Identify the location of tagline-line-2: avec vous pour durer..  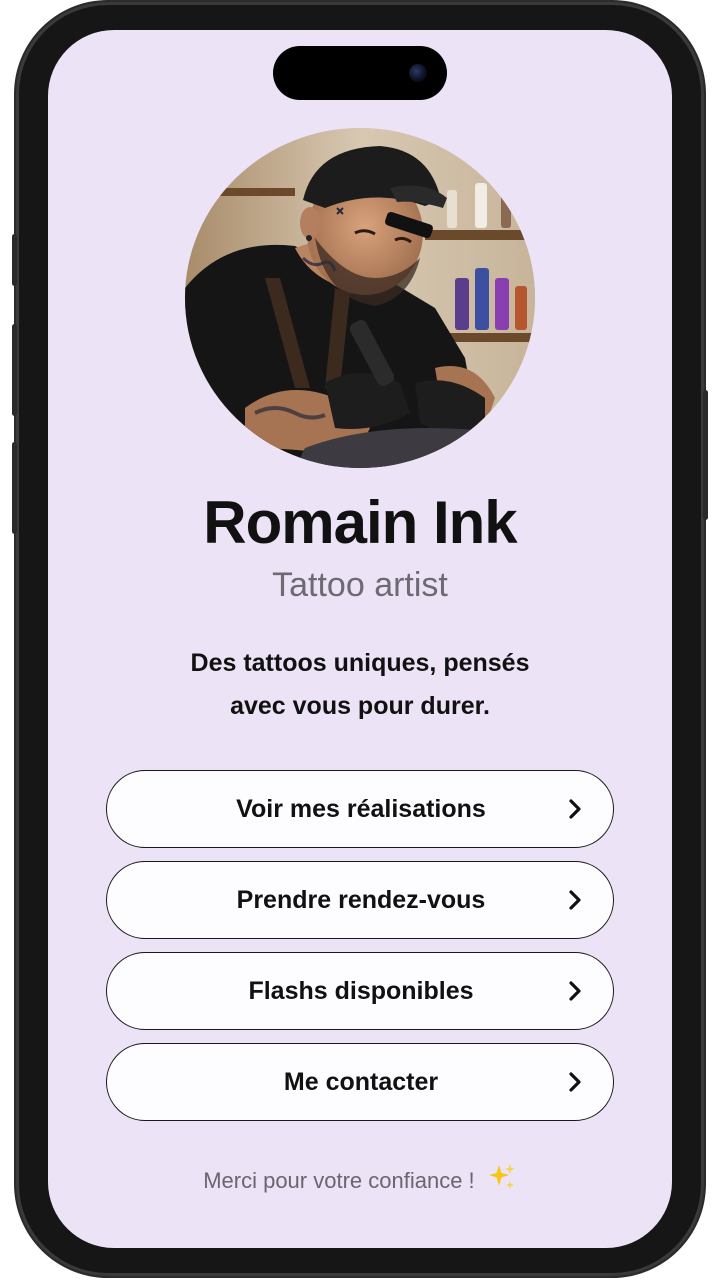
(360, 706).